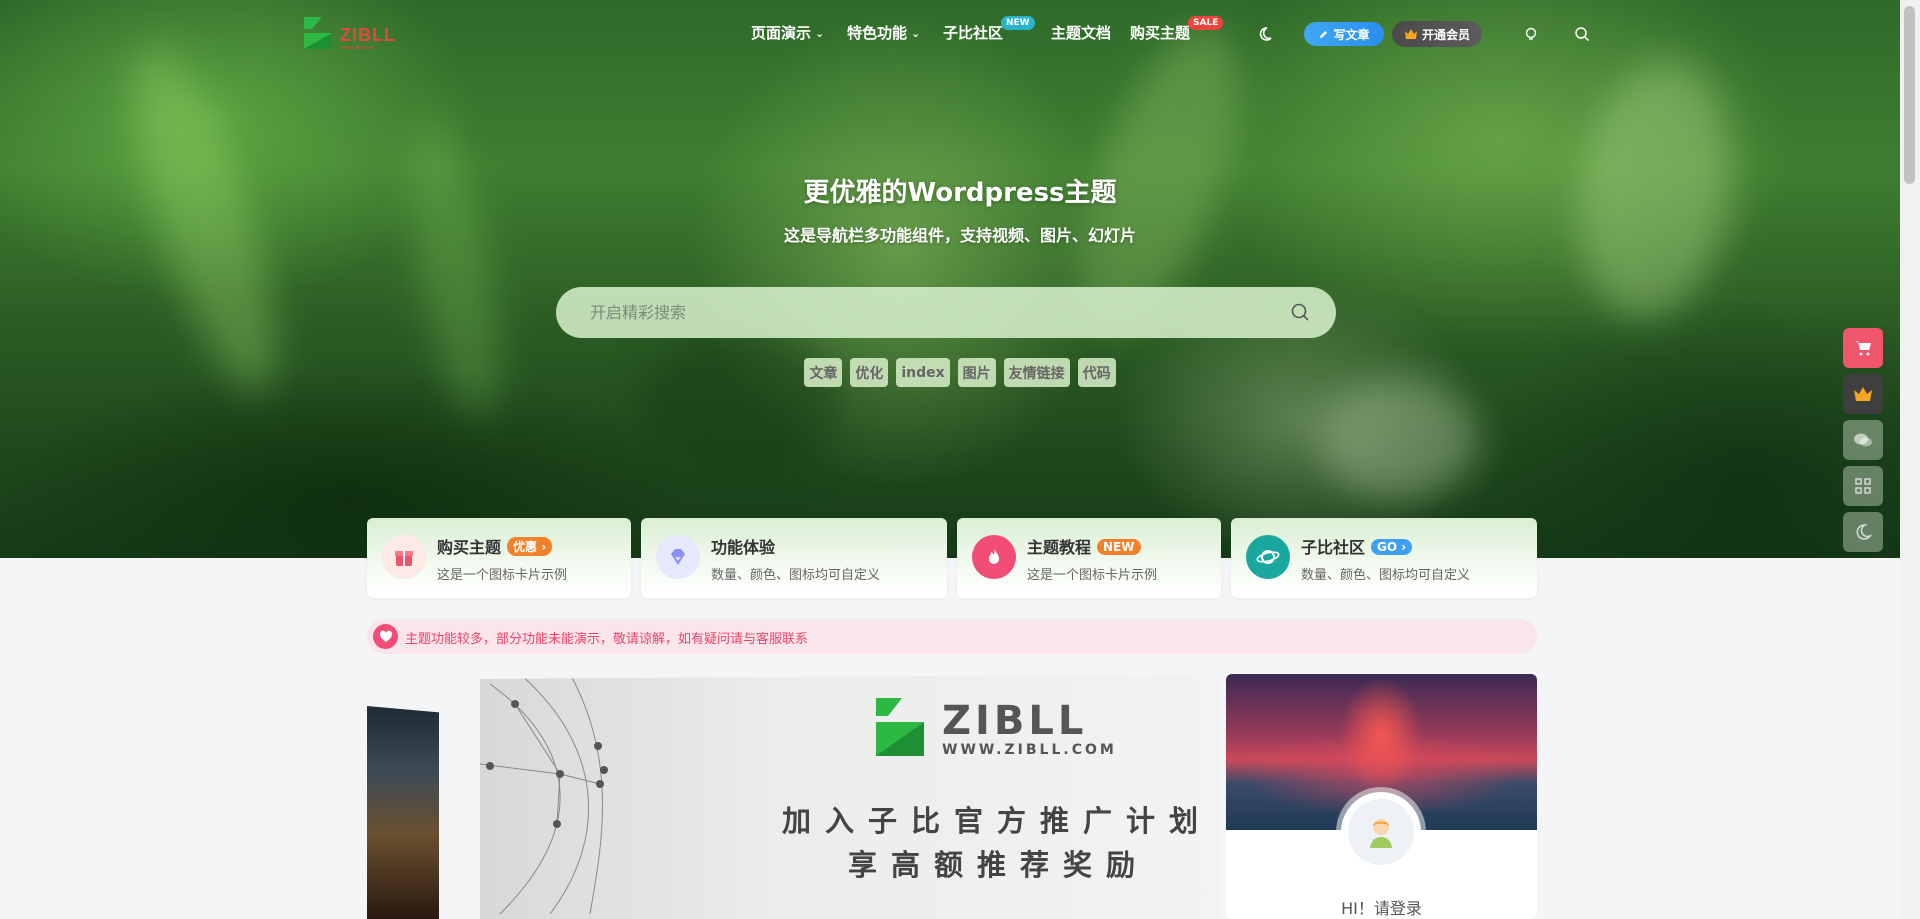 Image resolution: width=1920 pixels, height=919 pixels. What do you see at coordinates (869, 372) in the screenshot?
I see `search-tag: 优化` at bounding box center [869, 372].